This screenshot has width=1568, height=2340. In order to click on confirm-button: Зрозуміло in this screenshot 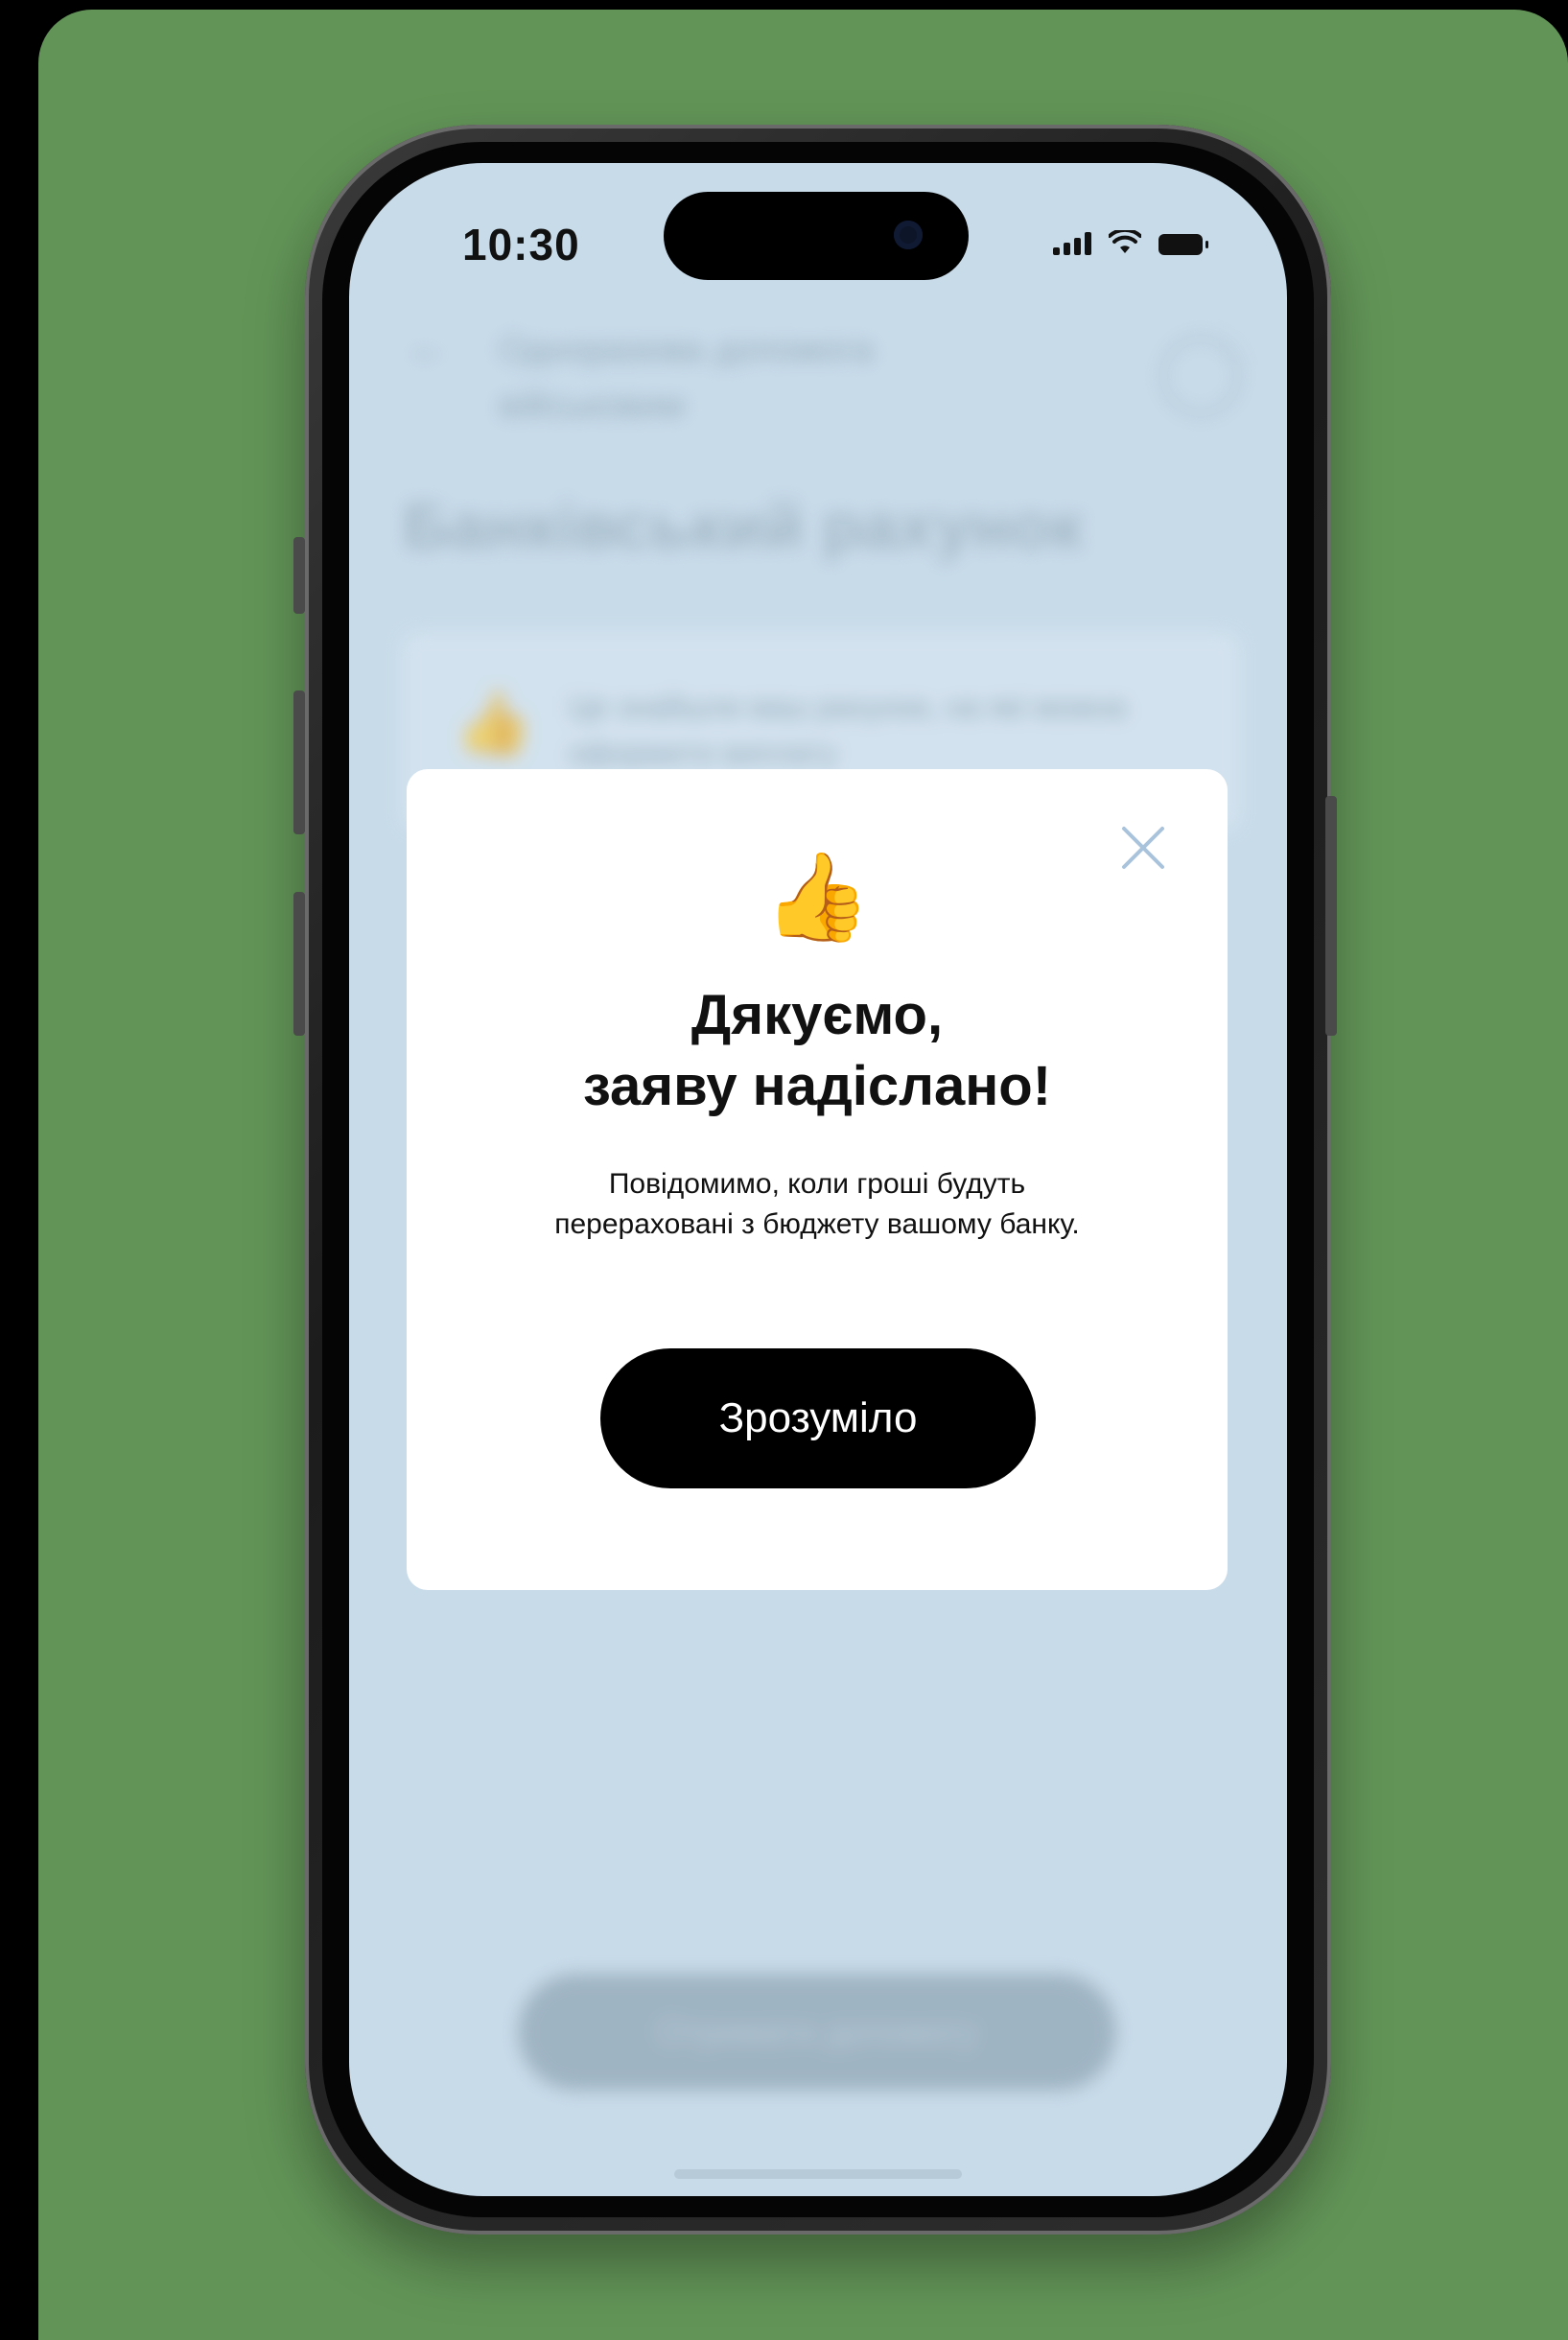, I will do `click(818, 1418)`.